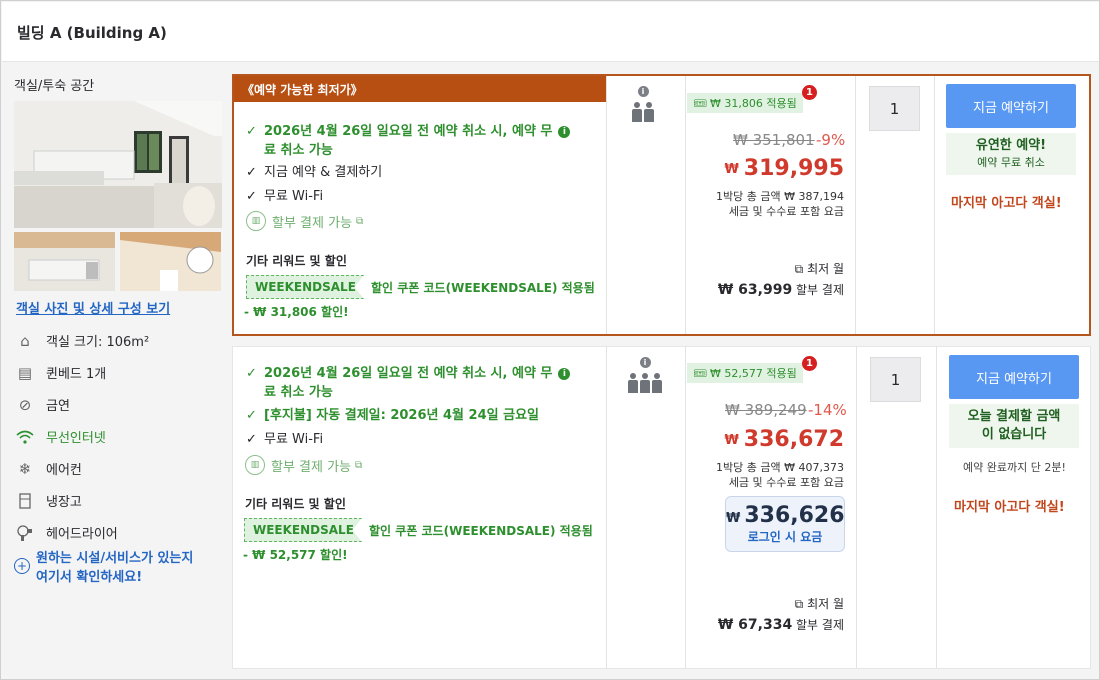 The height and width of the screenshot is (680, 1100). What do you see at coordinates (93, 307) in the screenshot?
I see `room-details-link: 객실 사진 및 상세 구성 보기` at bounding box center [93, 307].